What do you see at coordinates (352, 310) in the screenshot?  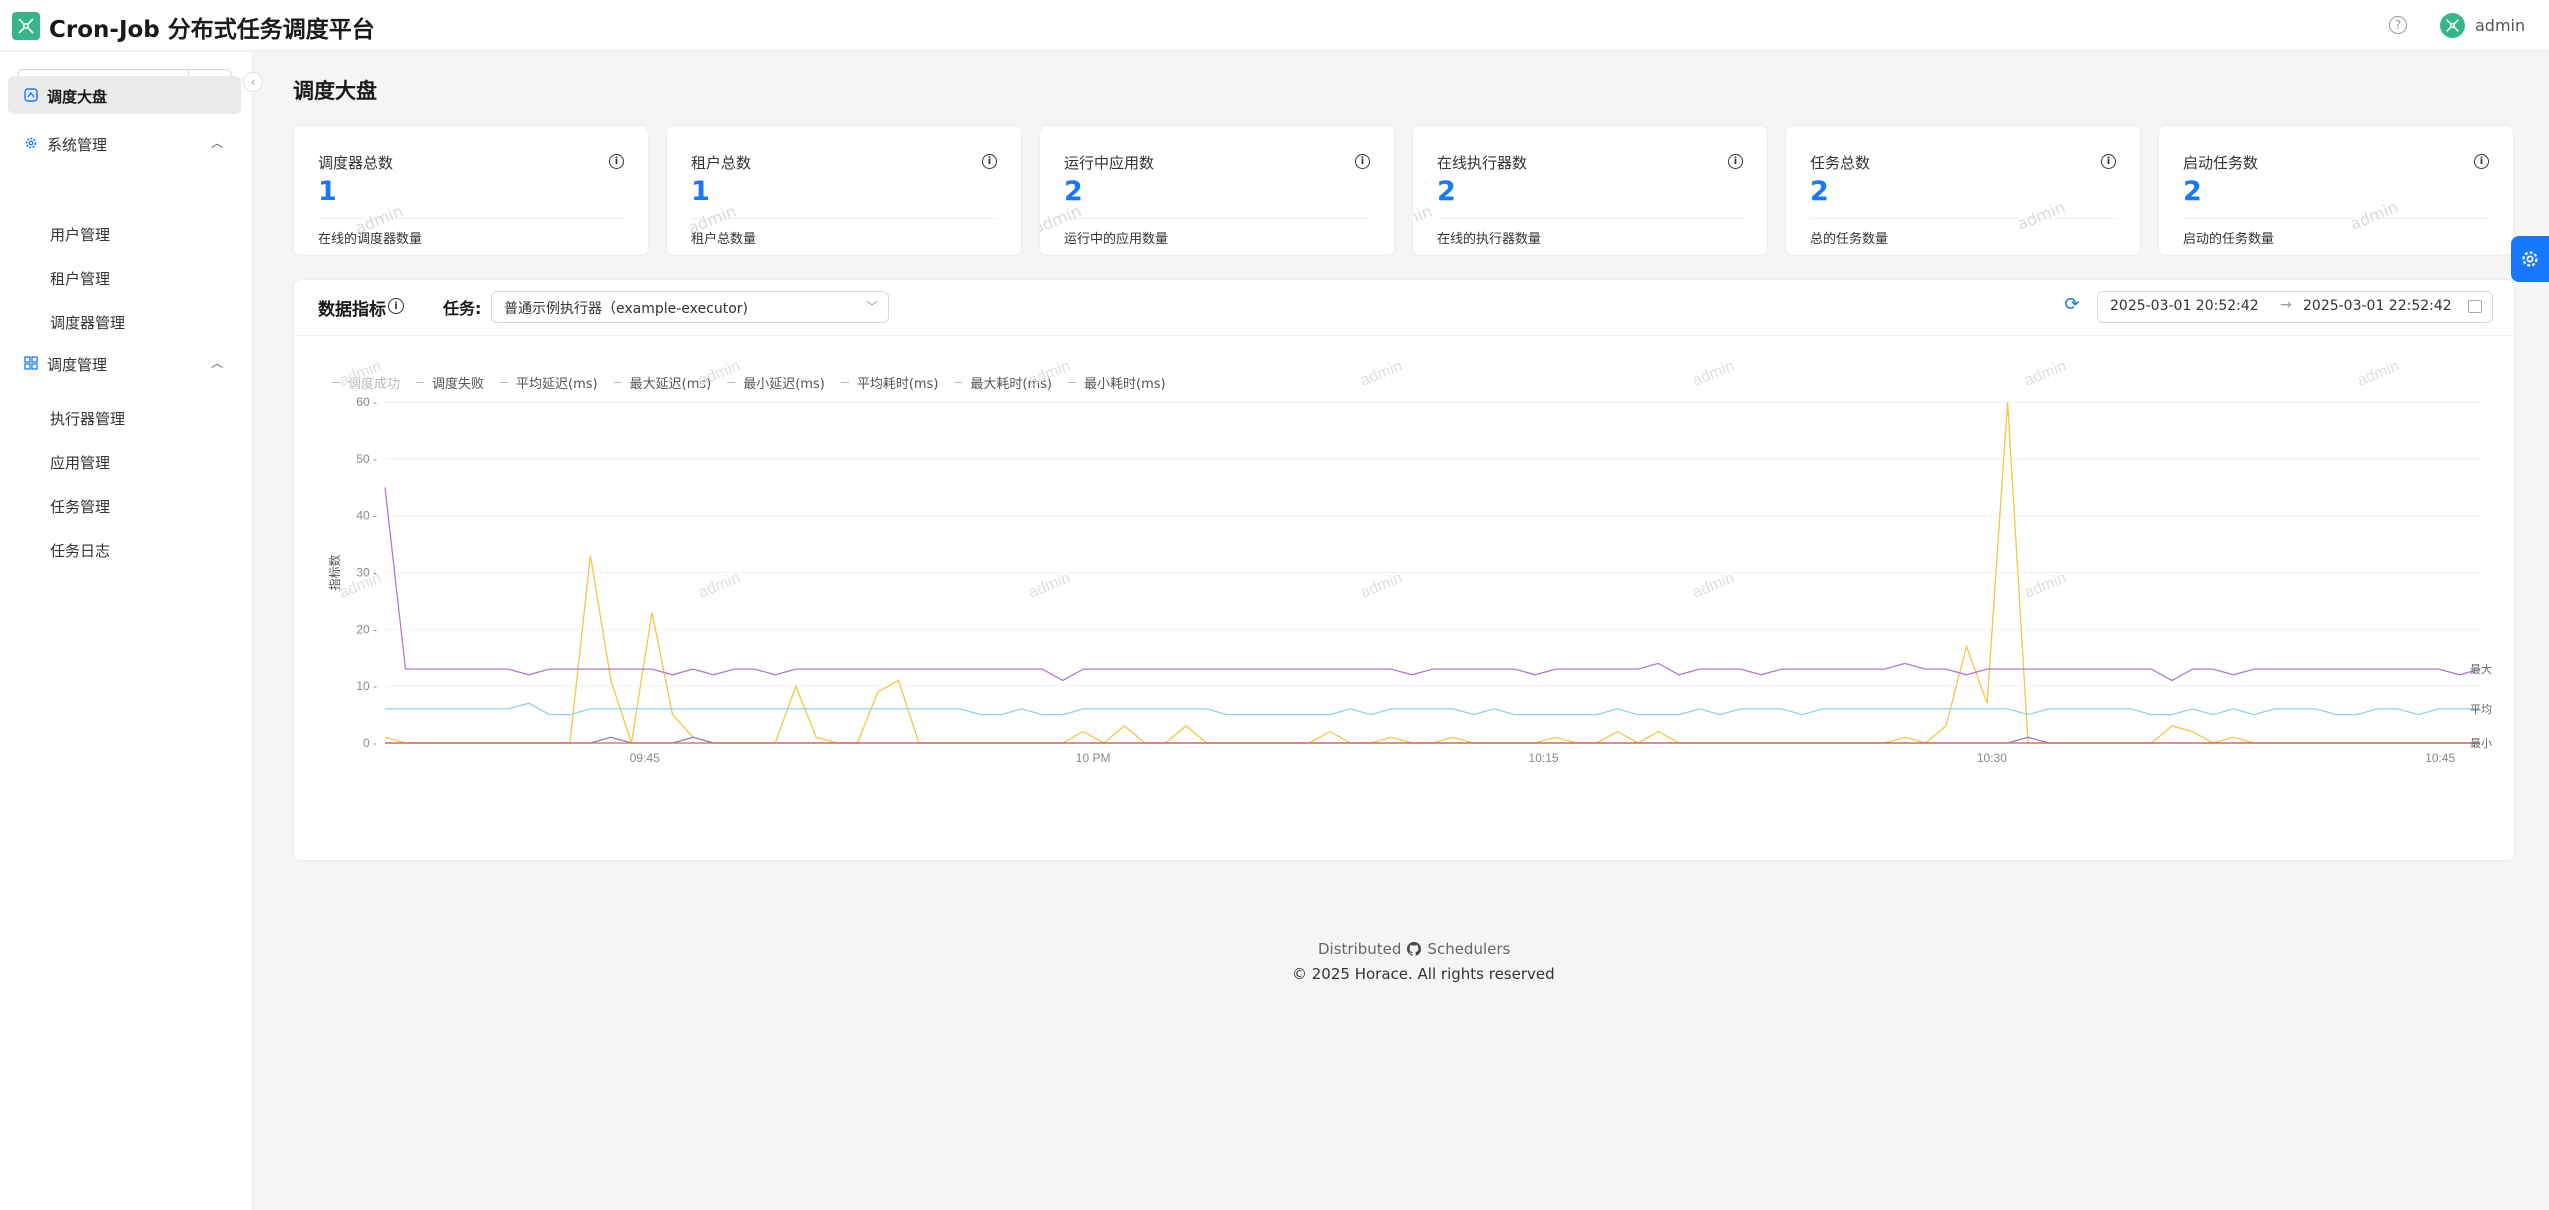 I see `metrics-title: 数据指标` at bounding box center [352, 310].